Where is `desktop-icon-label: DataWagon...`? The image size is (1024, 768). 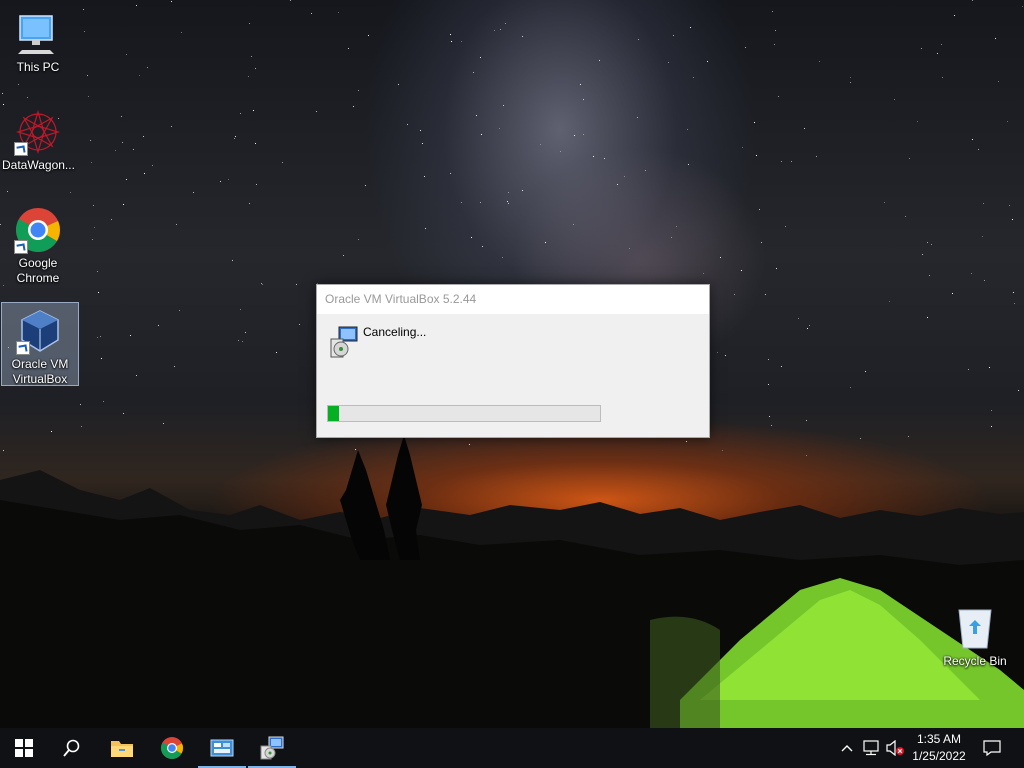
desktop-icon-label: DataWagon... is located at coordinates (38, 165).